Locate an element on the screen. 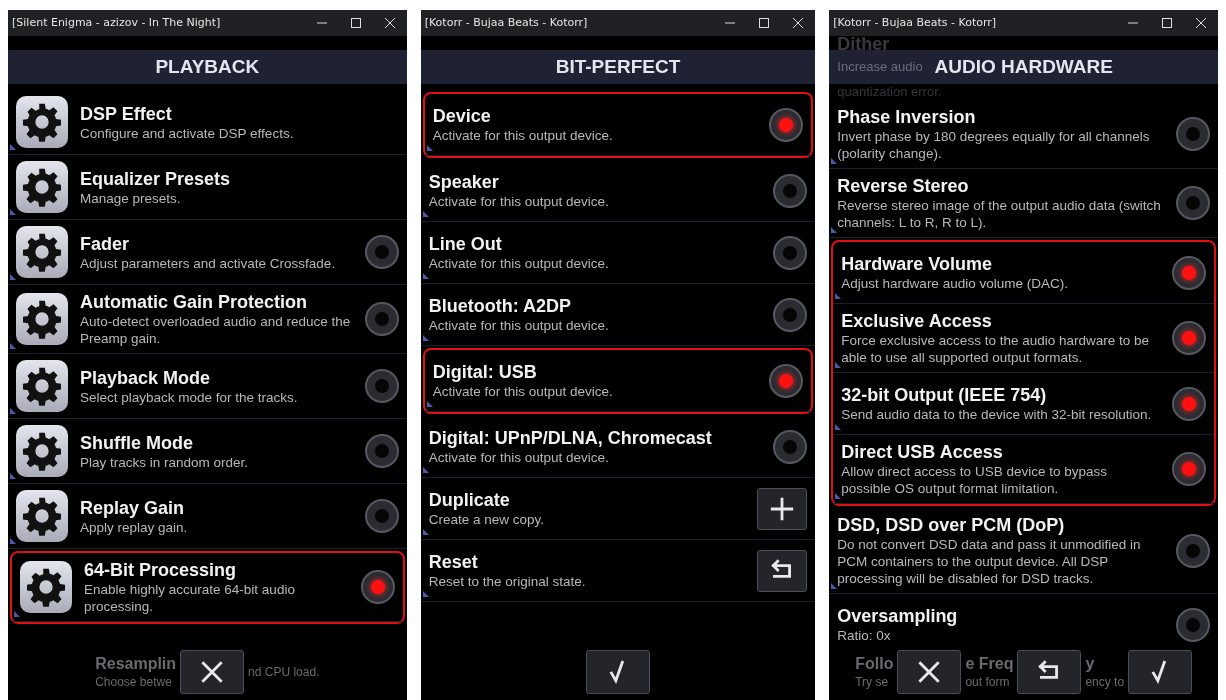 Image resolution: width=1226 pixels, height=700 pixels. setting-description: Apply replay gain. is located at coordinates (134, 527).